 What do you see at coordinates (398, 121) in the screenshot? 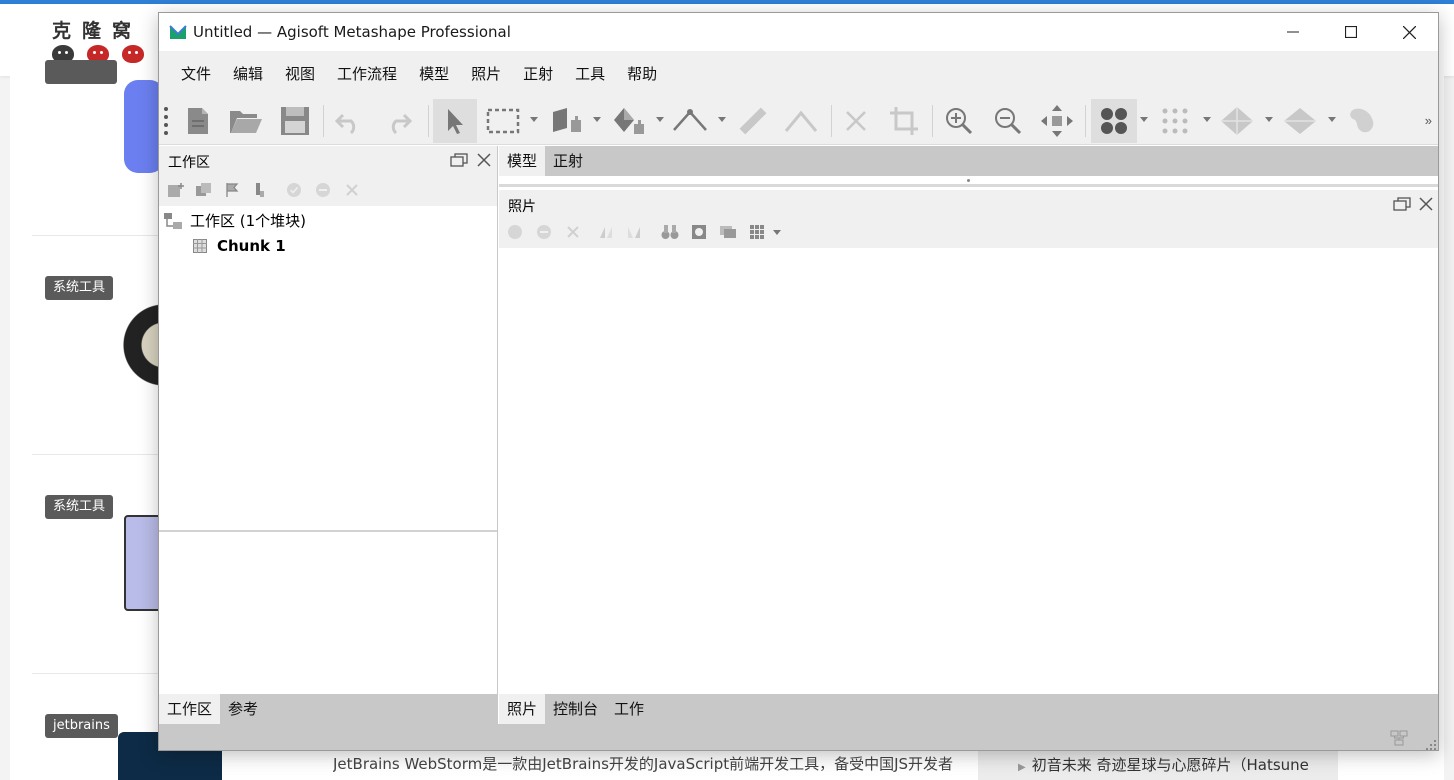
I see `redo-button` at bounding box center [398, 121].